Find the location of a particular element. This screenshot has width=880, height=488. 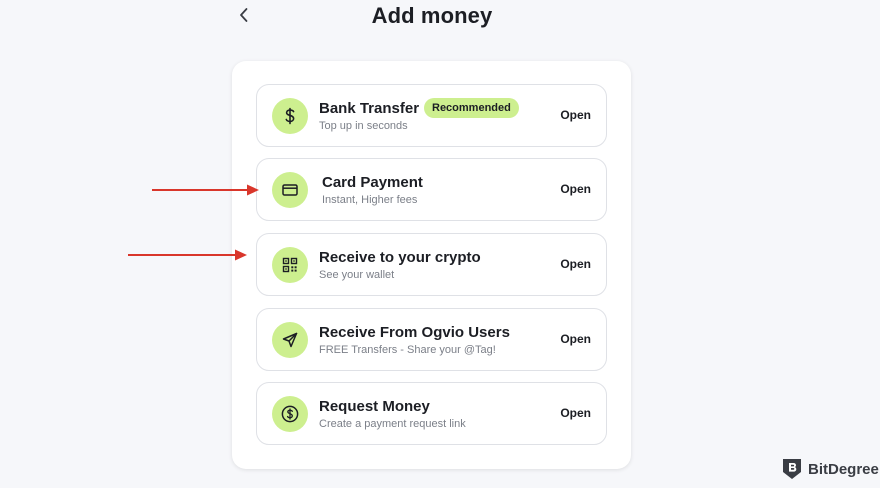

dollar-icon is located at coordinates (290, 116).